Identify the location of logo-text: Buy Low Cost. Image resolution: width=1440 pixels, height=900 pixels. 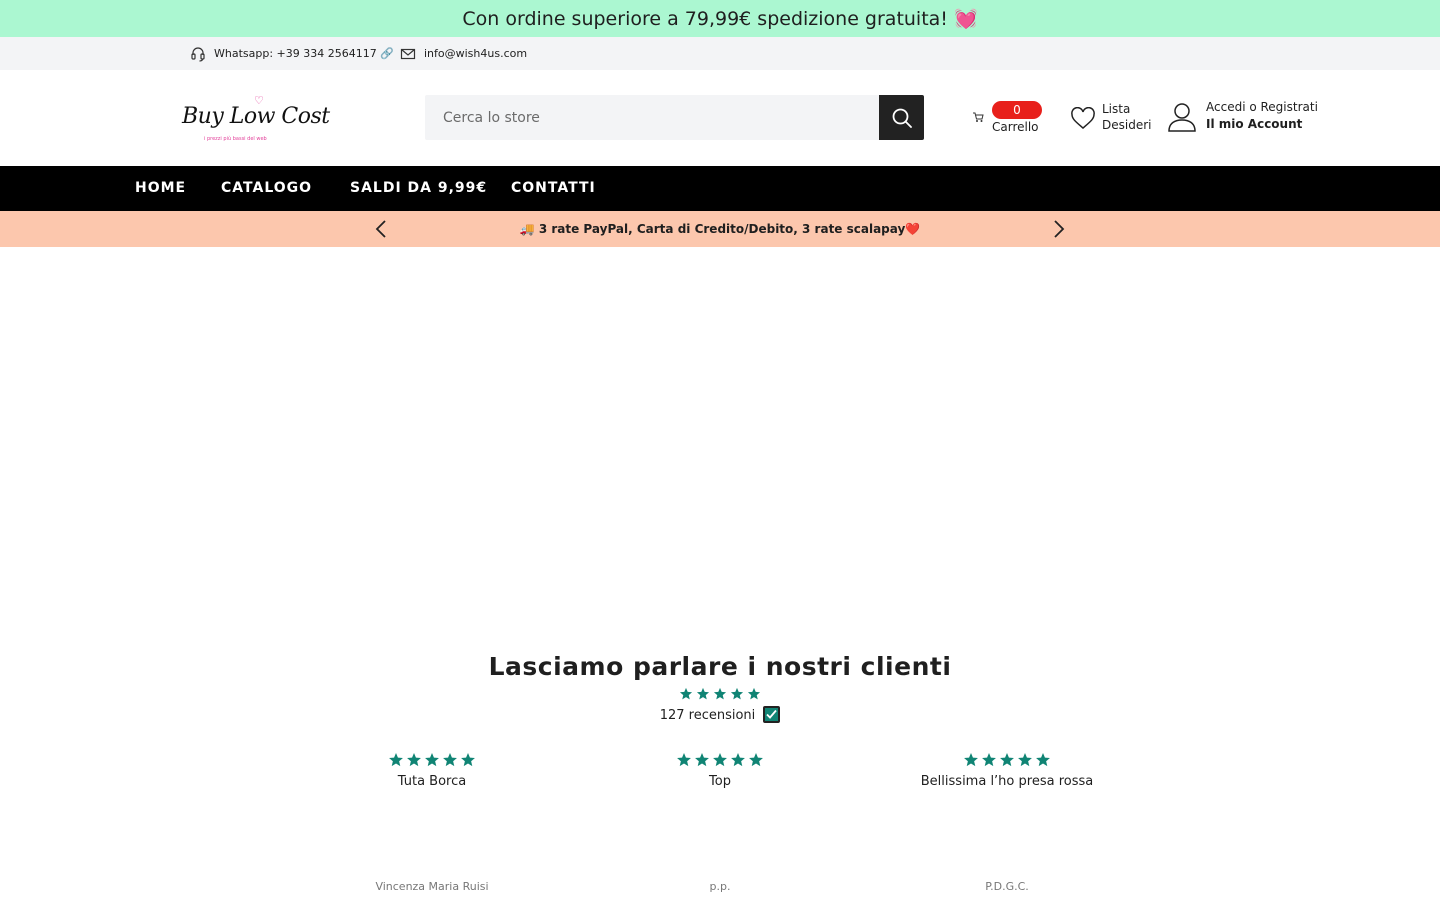
(256, 116).